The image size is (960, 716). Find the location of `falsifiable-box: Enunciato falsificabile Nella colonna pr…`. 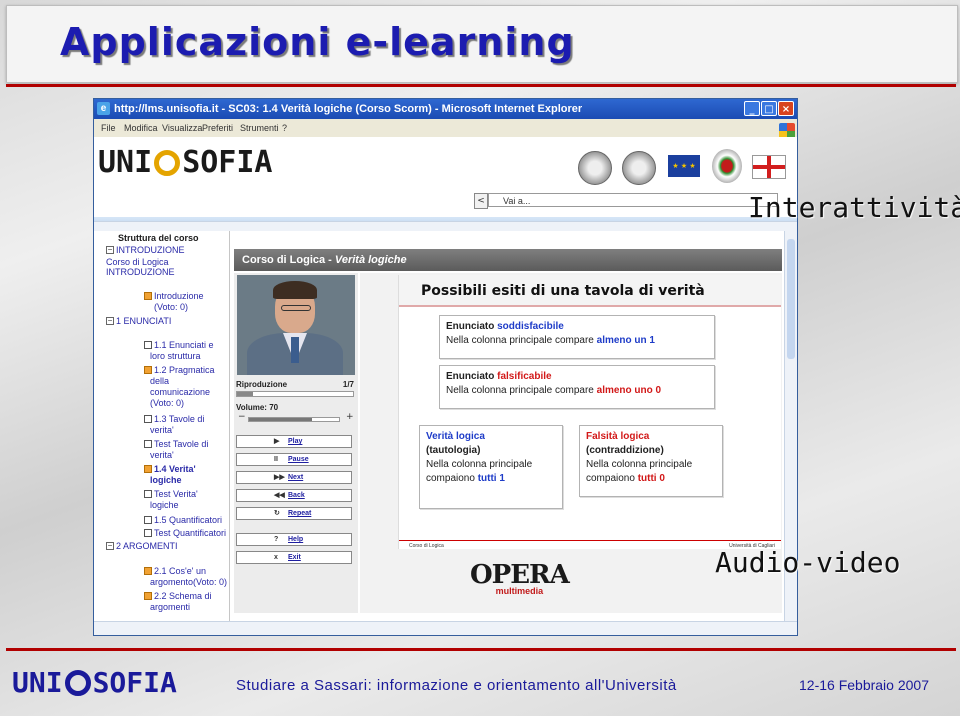

falsifiable-box: Enunciato falsificabile Nella colonna pr… is located at coordinates (577, 387).